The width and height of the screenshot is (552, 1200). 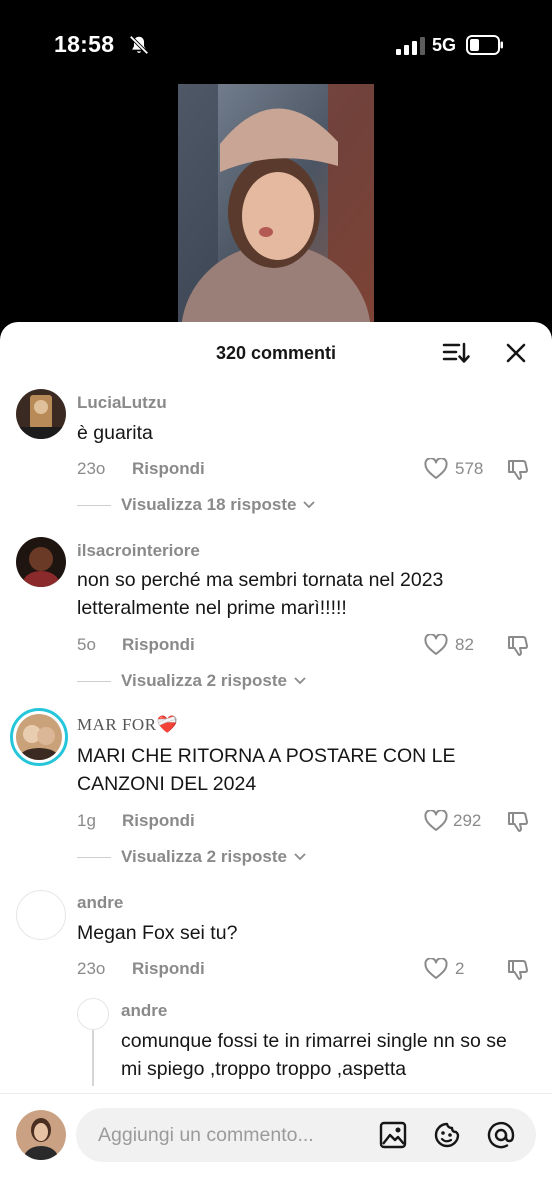 What do you see at coordinates (484, 45) in the screenshot?
I see `battery-icon` at bounding box center [484, 45].